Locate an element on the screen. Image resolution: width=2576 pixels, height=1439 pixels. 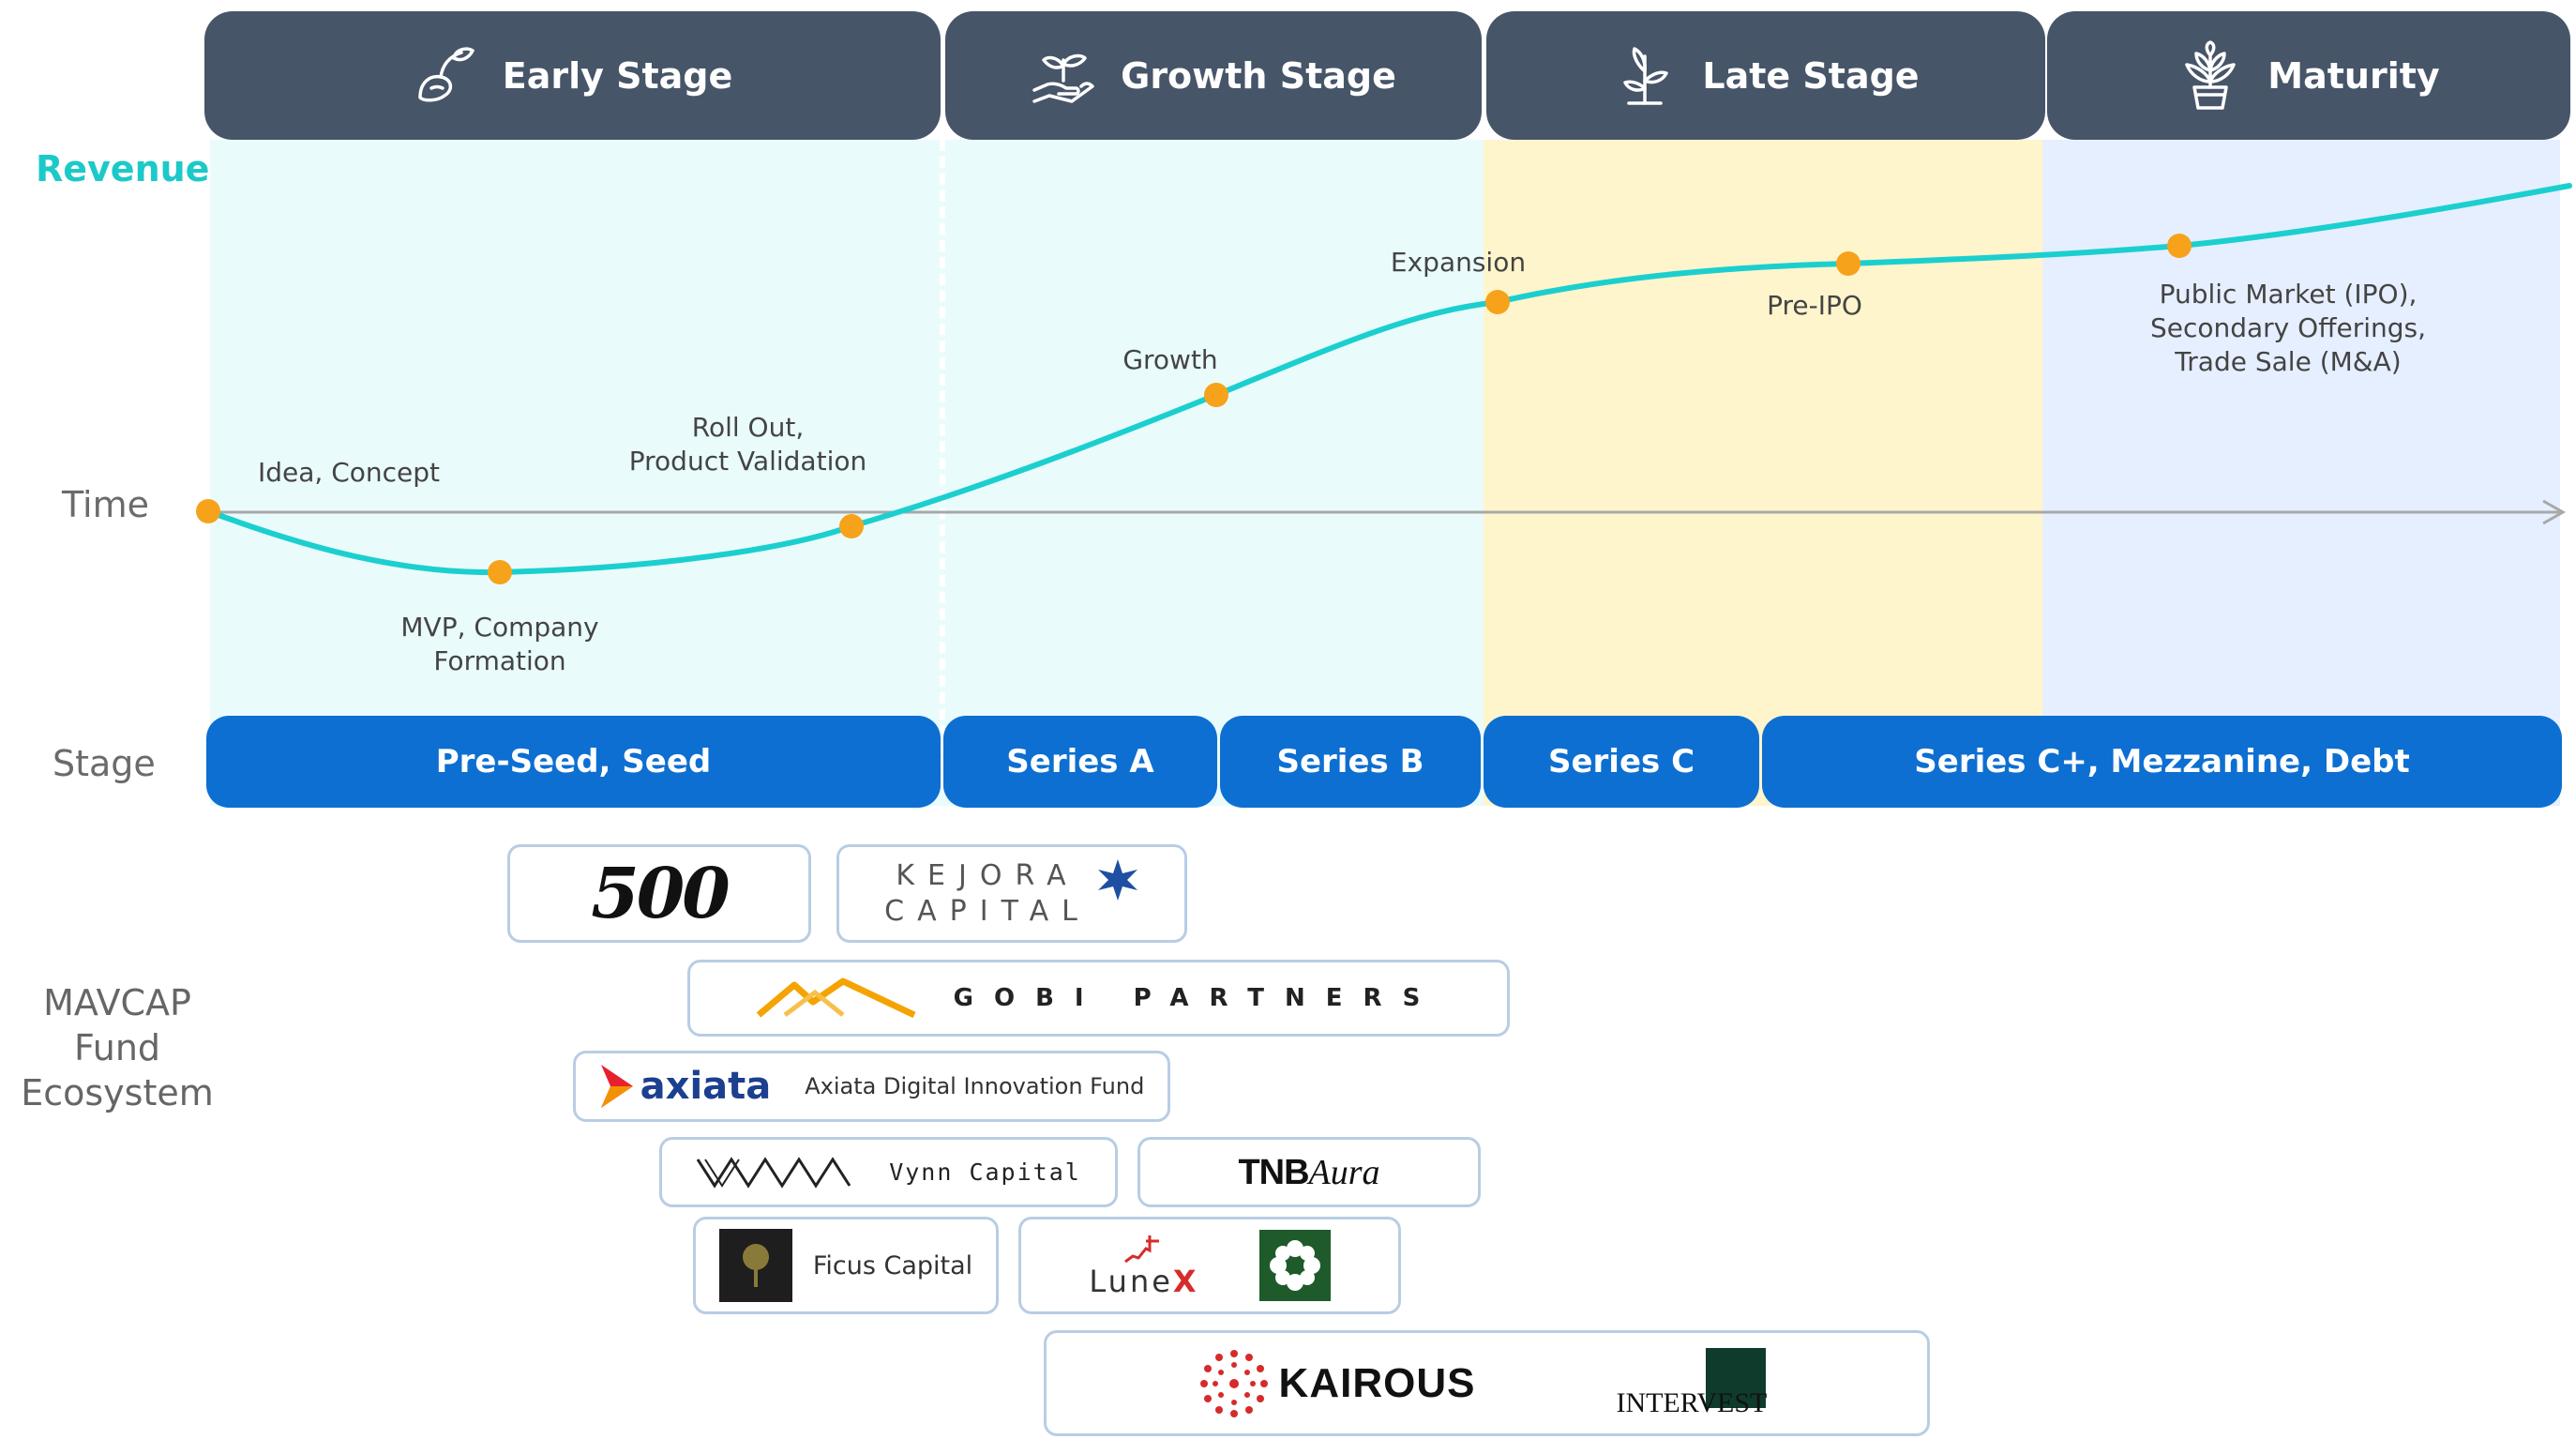
round-series-a: Series A is located at coordinates (1080, 762).